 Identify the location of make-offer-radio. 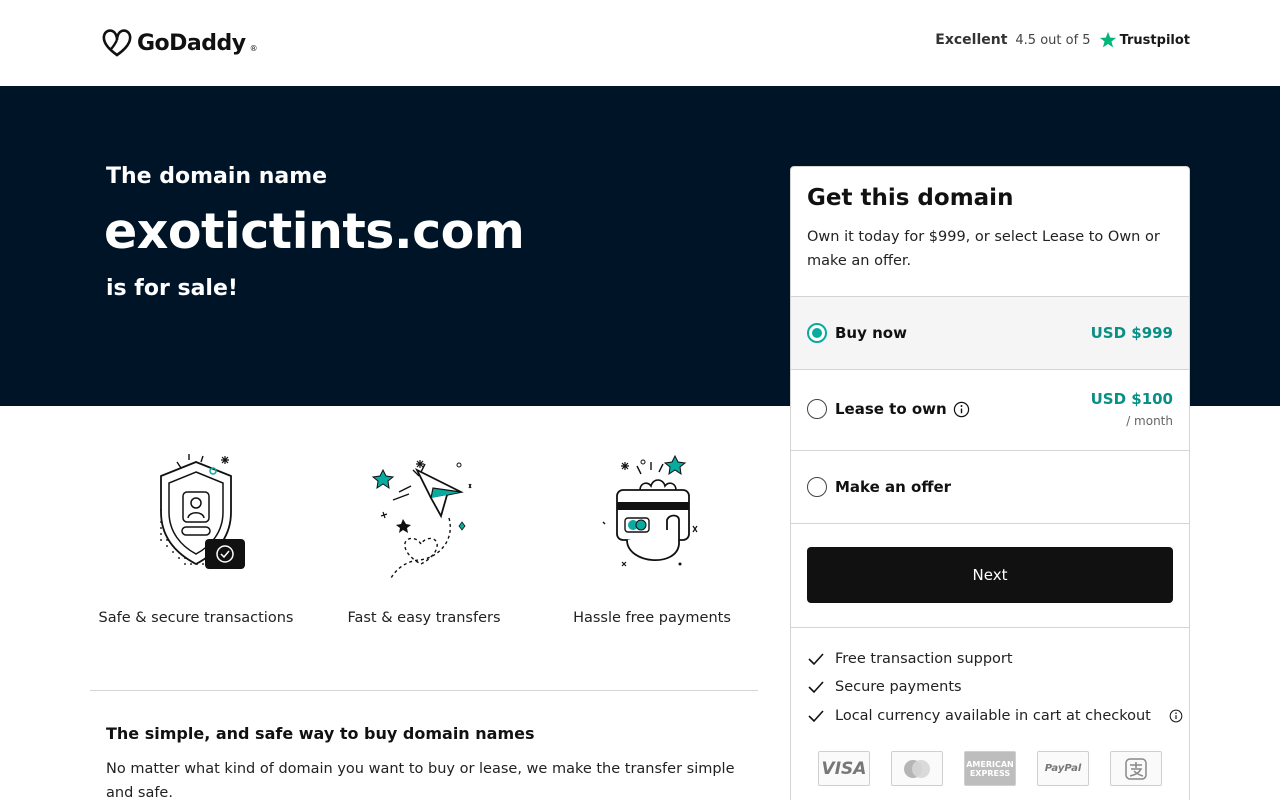
(817, 487).